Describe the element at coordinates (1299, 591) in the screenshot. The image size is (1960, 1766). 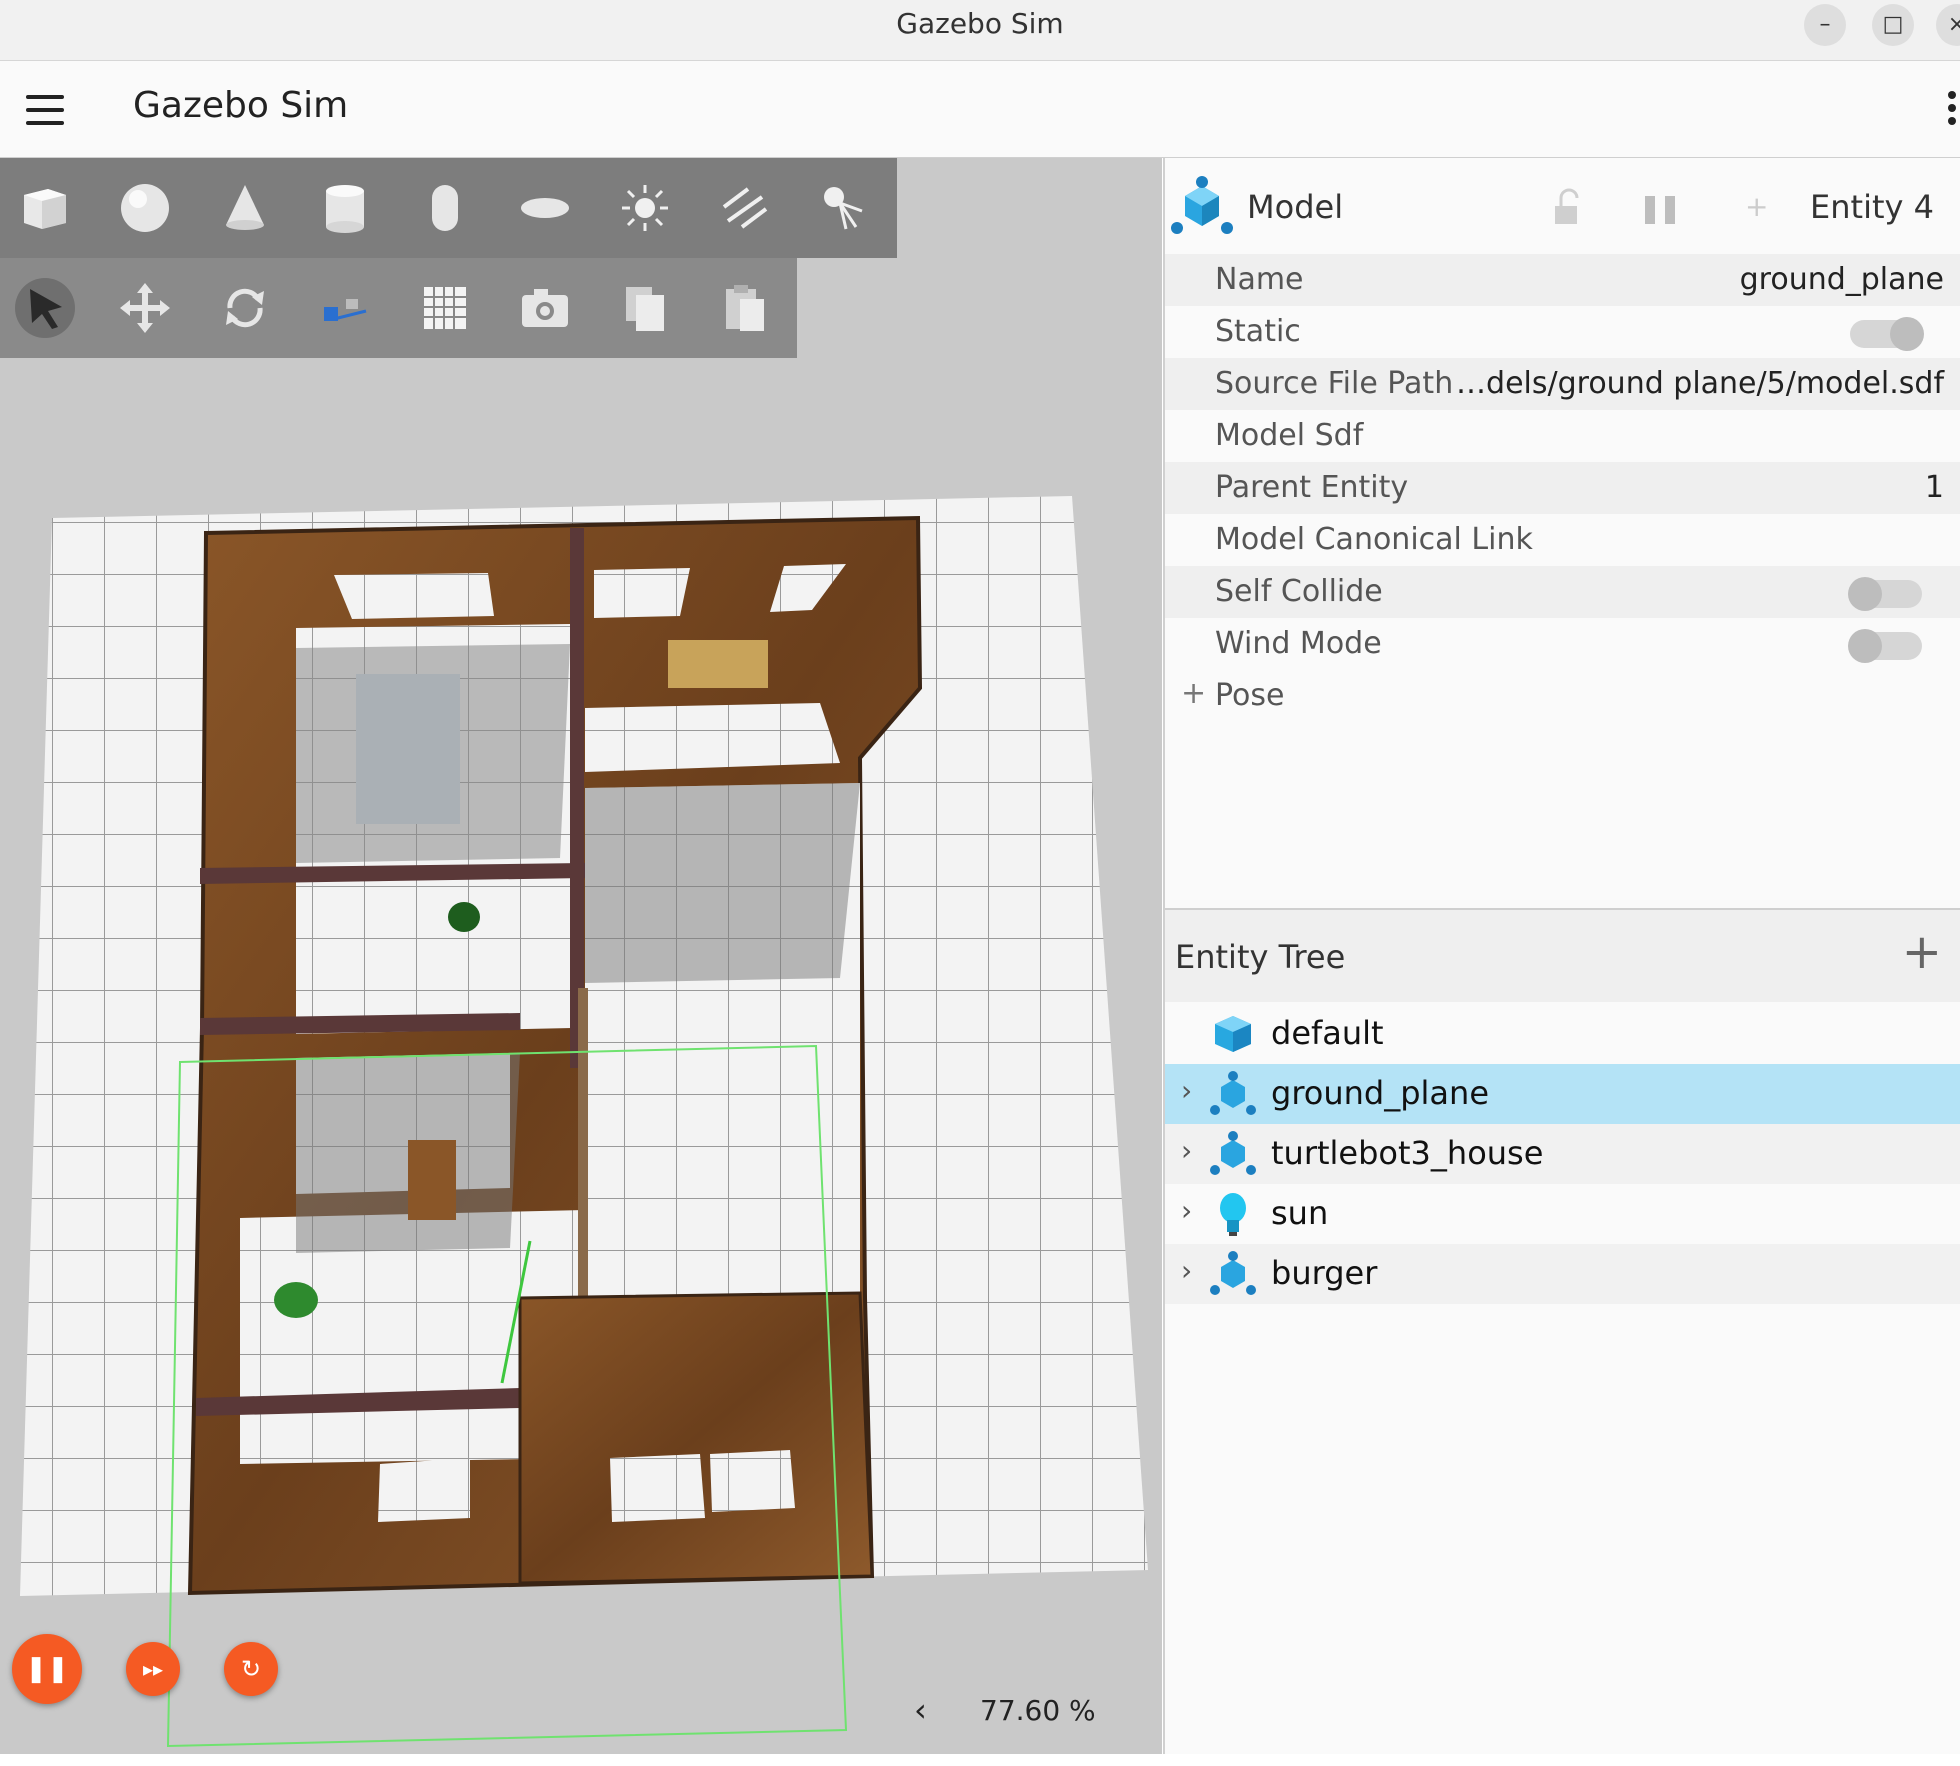
I see `row-key: Self Collide` at that location.